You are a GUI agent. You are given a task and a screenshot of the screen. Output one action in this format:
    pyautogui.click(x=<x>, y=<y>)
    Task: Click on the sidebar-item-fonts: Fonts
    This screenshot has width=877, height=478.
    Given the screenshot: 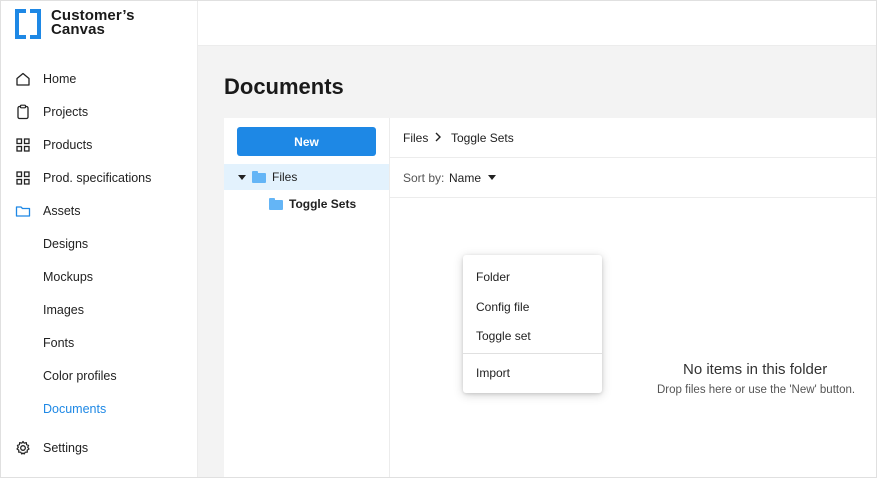 What is the action you would take?
    pyautogui.click(x=99, y=343)
    